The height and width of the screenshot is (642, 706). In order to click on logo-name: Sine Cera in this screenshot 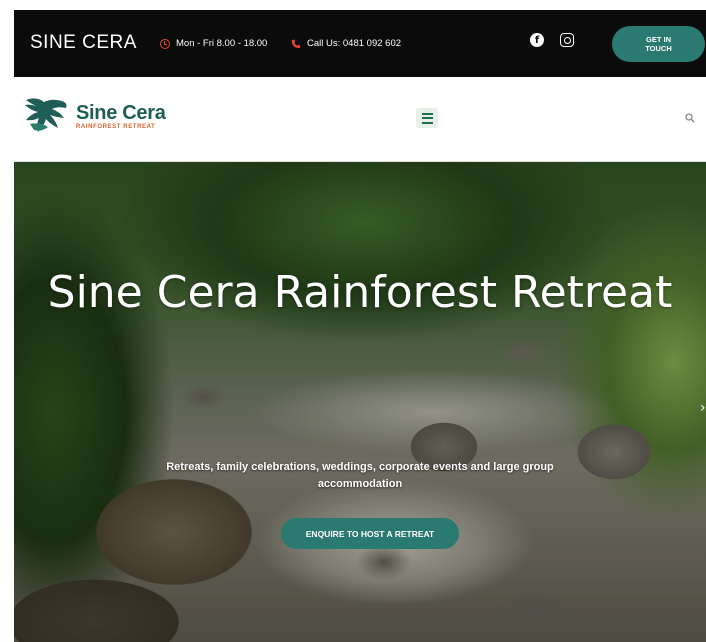, I will do `click(121, 113)`.